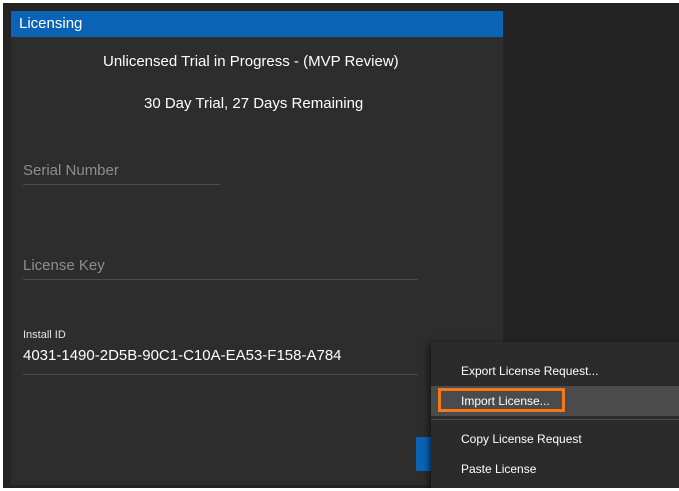 Image resolution: width=679 pixels, height=491 pixels. What do you see at coordinates (254, 103) in the screenshot?
I see `trial-days-text: 30 Day Trial, 27 Days Remaining` at bounding box center [254, 103].